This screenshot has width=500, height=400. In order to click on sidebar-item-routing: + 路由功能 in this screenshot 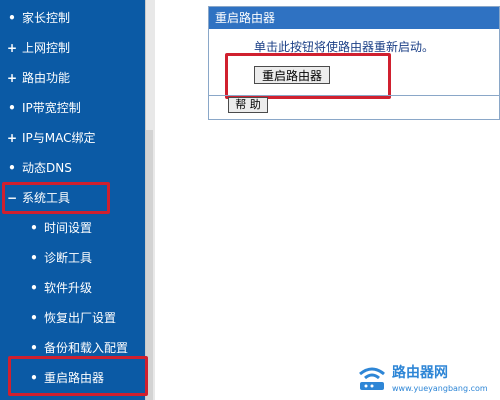, I will do `click(72, 78)`.